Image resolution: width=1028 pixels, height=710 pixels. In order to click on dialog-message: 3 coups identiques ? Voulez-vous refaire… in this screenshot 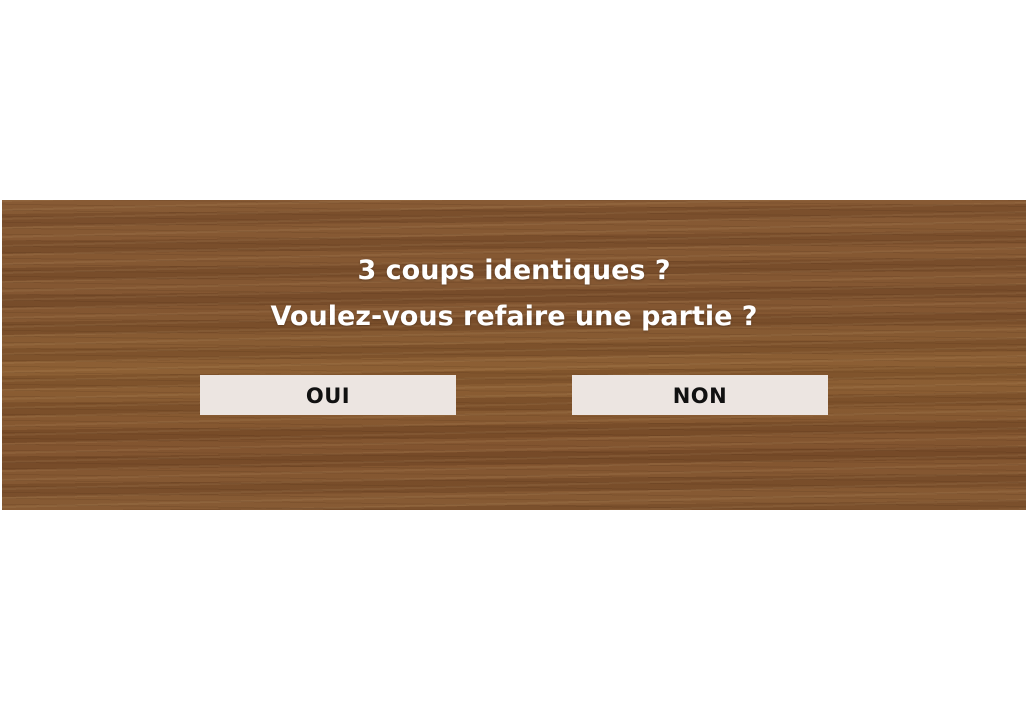, I will do `click(514, 294)`.